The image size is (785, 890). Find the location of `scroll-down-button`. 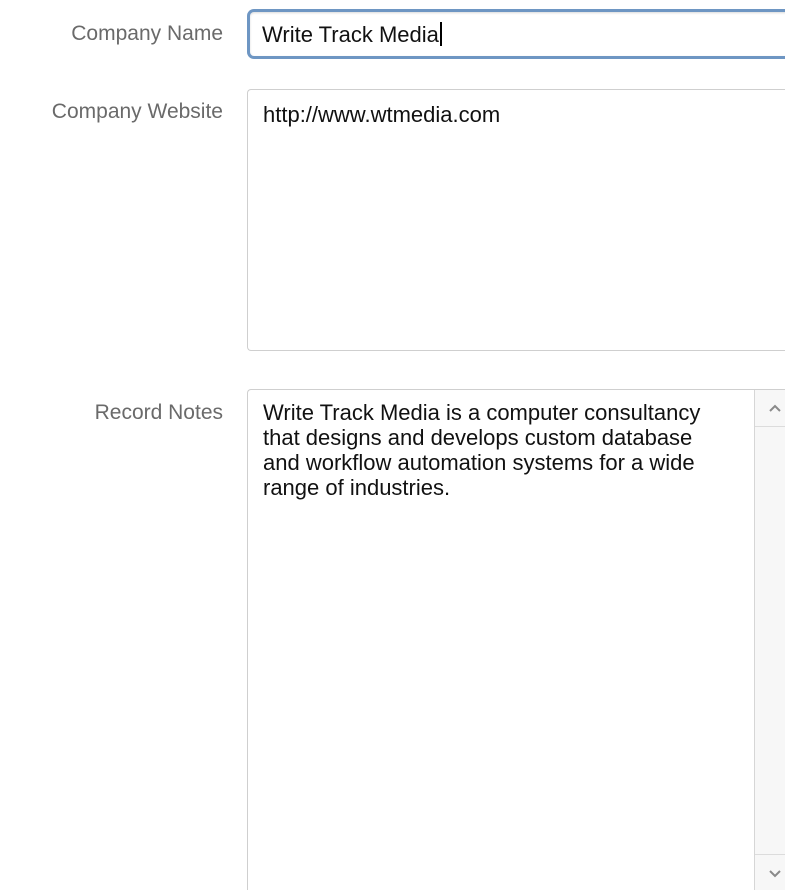

scroll-down-button is located at coordinates (770, 872).